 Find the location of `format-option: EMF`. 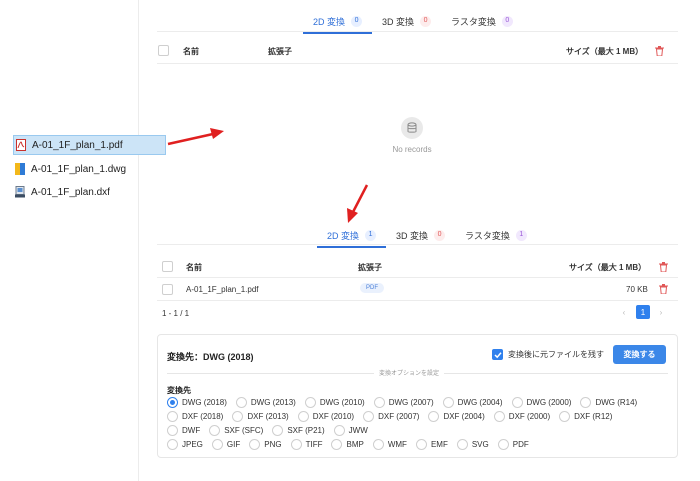

format-option: EMF is located at coordinates (431, 444).